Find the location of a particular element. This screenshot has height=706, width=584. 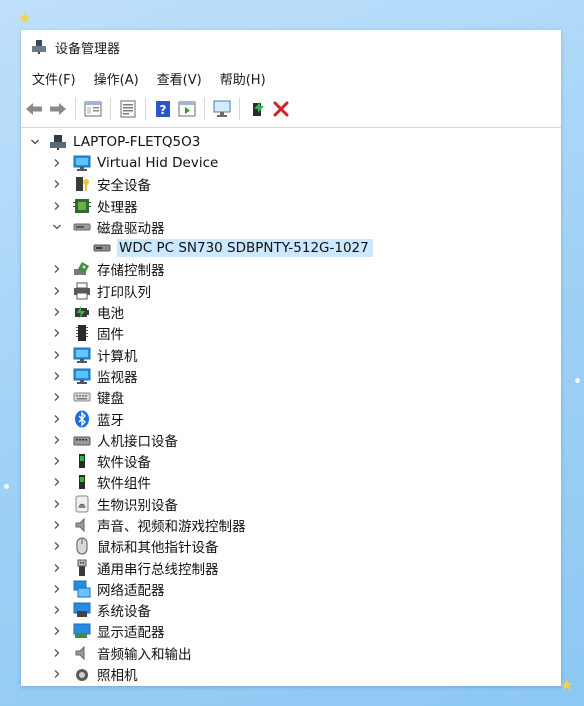

tree-category-row: 鼠标和其他指针设备 is located at coordinates (291, 546).